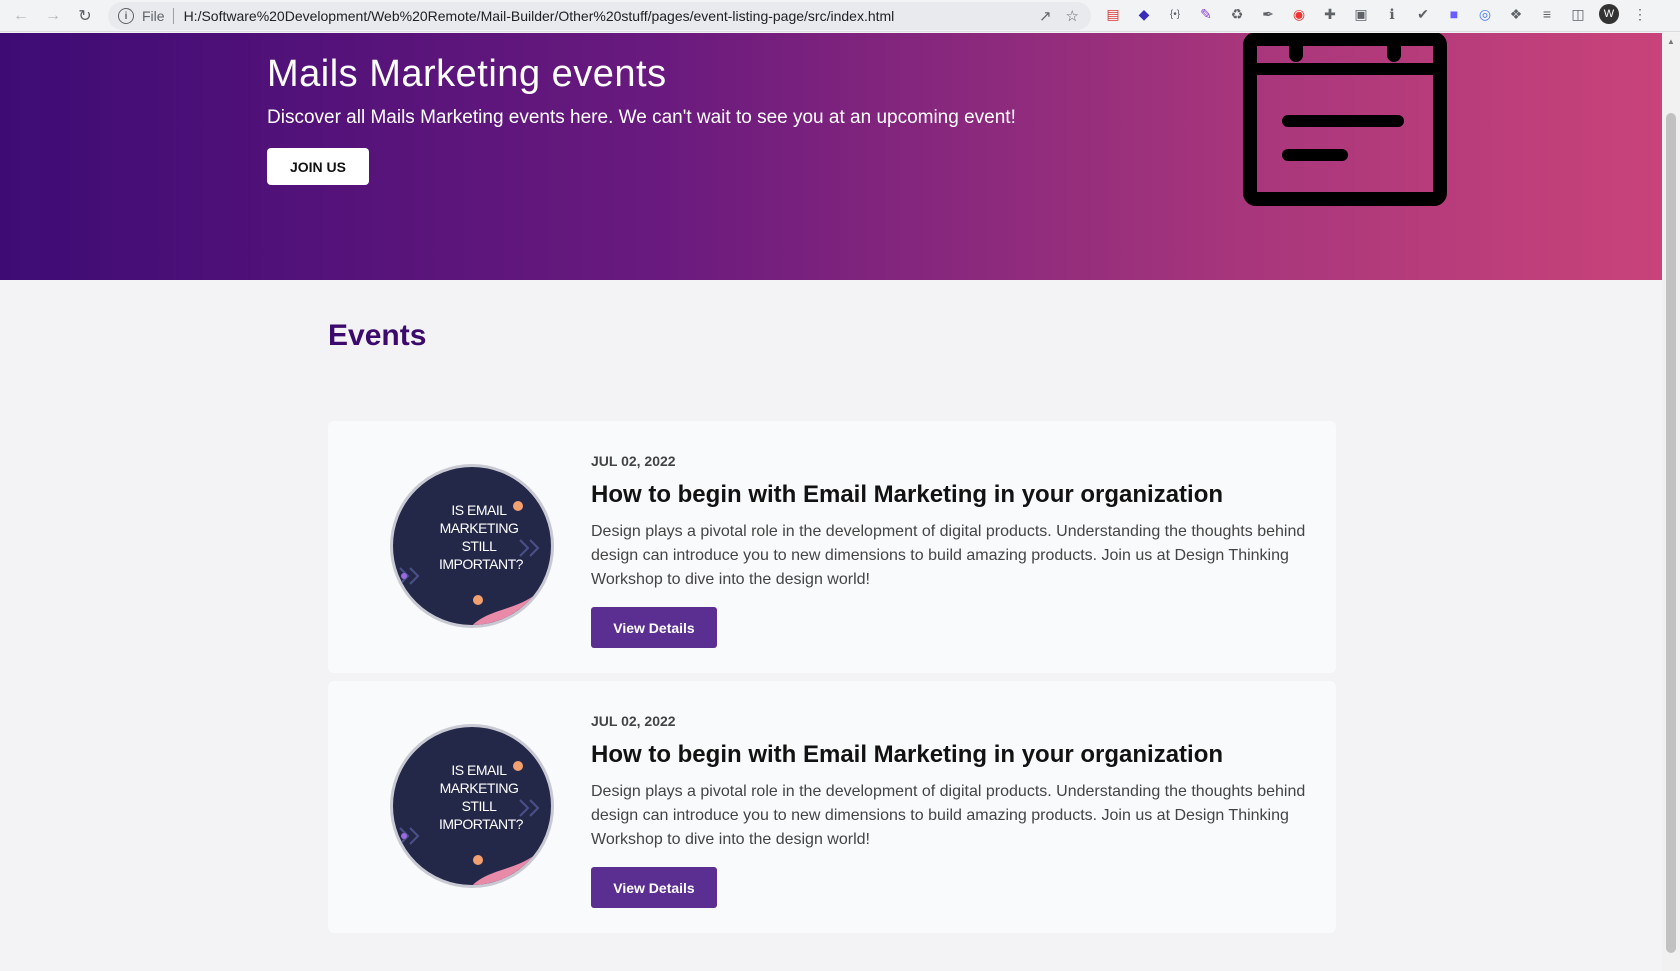  What do you see at coordinates (1454, 14) in the screenshot?
I see `extension-gradient-icon: ■` at bounding box center [1454, 14].